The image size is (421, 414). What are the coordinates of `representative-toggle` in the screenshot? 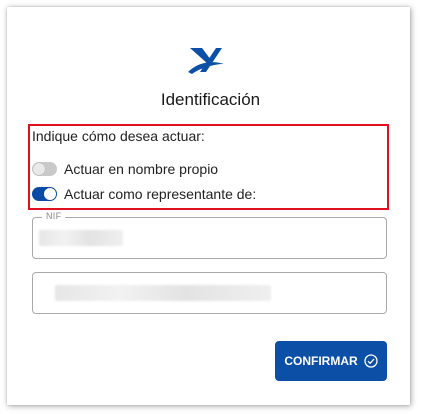 It's located at (44, 194).